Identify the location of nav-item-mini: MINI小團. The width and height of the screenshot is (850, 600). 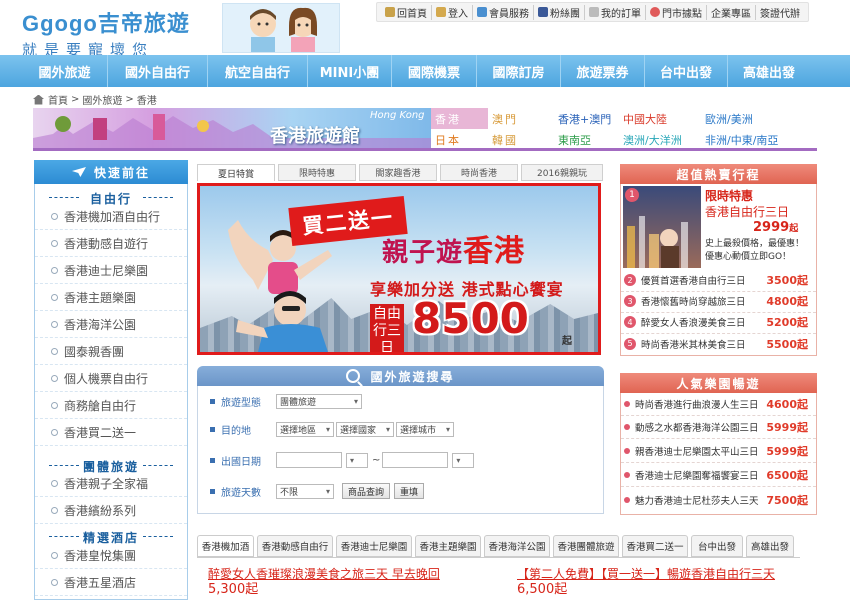
(350, 71).